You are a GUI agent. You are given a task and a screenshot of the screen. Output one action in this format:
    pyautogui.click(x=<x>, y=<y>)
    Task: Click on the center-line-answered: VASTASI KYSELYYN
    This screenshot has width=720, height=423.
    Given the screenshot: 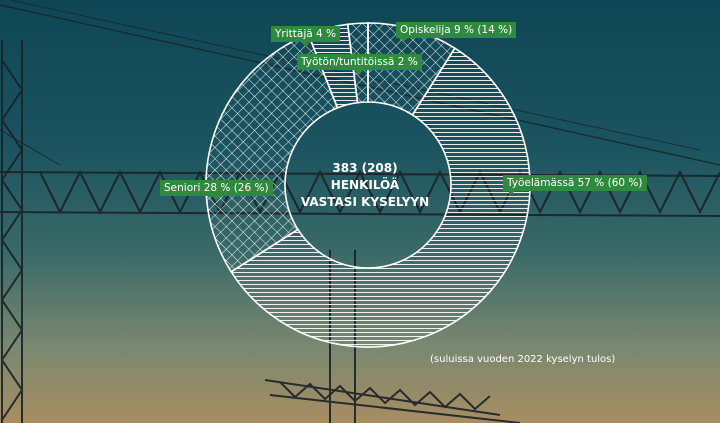 What is the action you would take?
    pyautogui.click(x=365, y=202)
    